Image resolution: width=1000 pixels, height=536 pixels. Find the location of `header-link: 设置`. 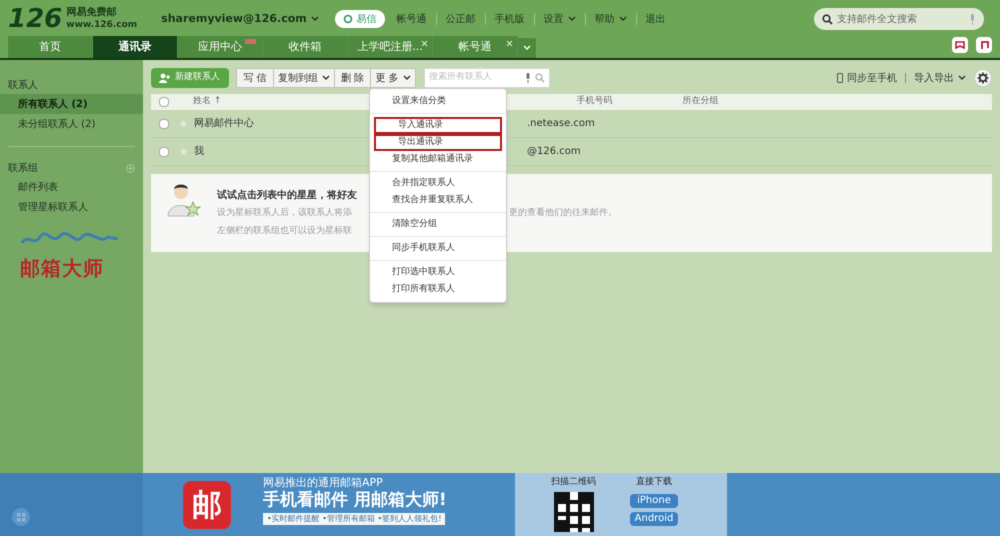

header-link: 设置 is located at coordinates (560, 19).